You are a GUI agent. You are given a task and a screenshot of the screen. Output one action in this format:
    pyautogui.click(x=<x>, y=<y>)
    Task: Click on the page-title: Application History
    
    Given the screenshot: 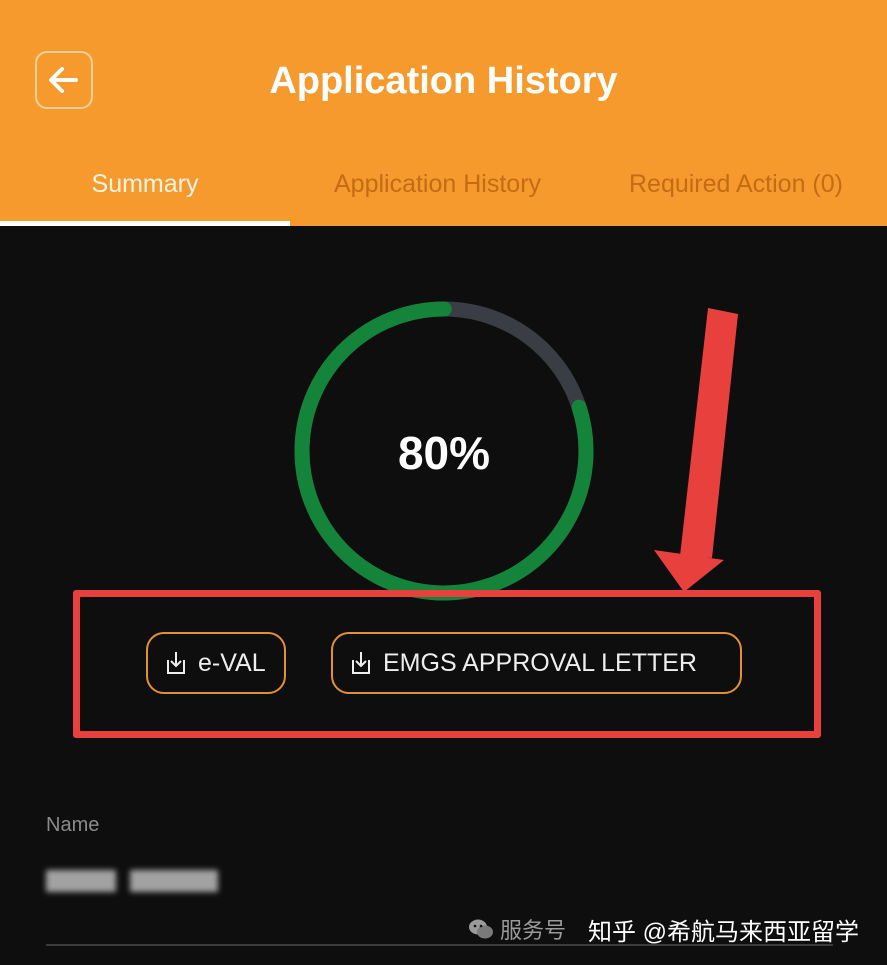 What is the action you would take?
    pyautogui.click(x=443, y=81)
    